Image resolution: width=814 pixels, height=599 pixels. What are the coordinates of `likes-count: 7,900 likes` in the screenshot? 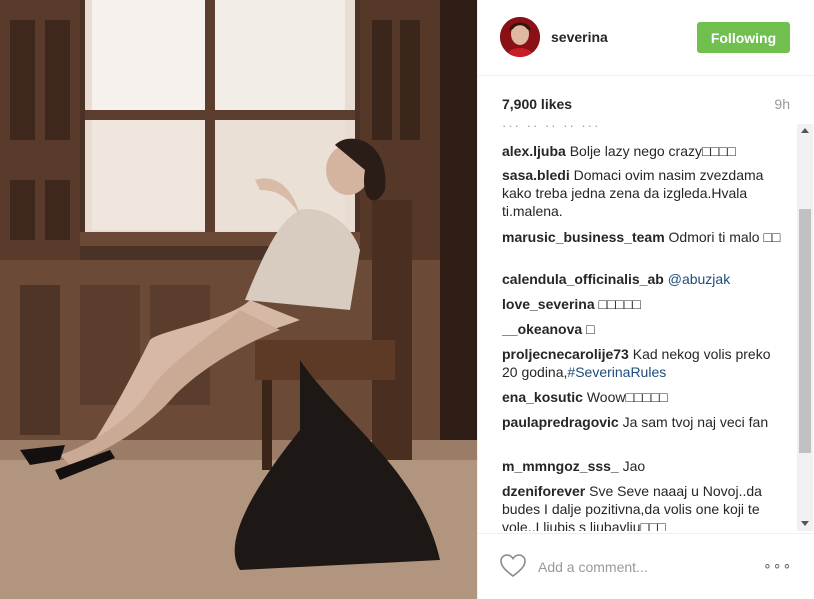 It's located at (537, 104).